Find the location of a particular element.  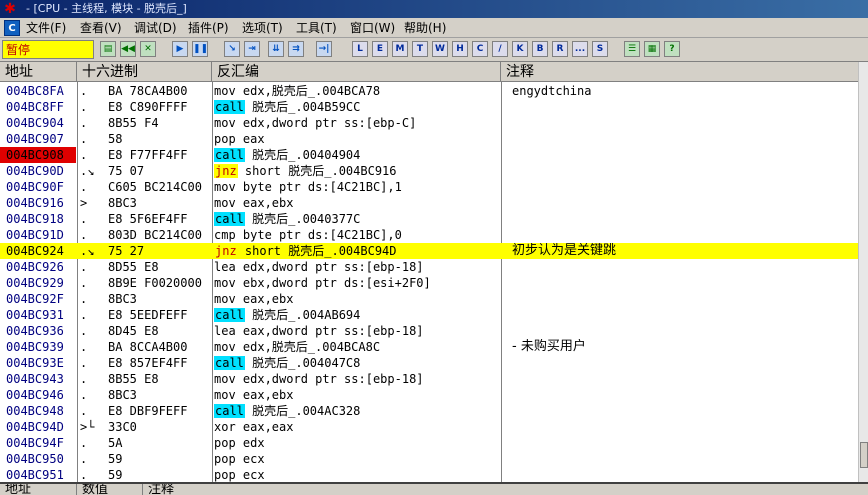

row-hex: 8B9E F0020000 is located at coordinates (160, 283).